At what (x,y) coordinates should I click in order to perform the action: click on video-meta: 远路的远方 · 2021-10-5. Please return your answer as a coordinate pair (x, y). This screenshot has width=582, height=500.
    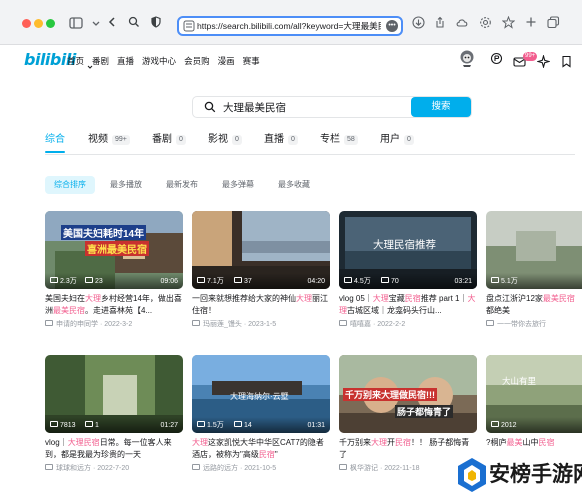
    Looking at the image, I should click on (261, 468).